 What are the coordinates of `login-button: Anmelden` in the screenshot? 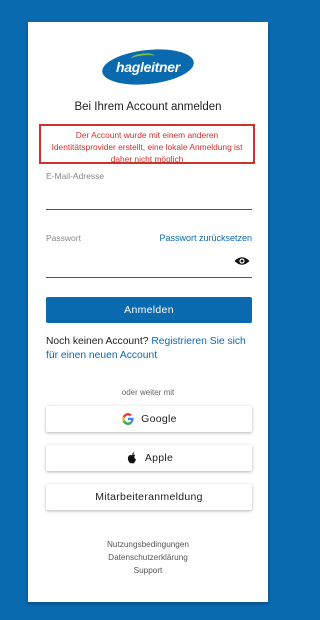 It's located at (149, 310).